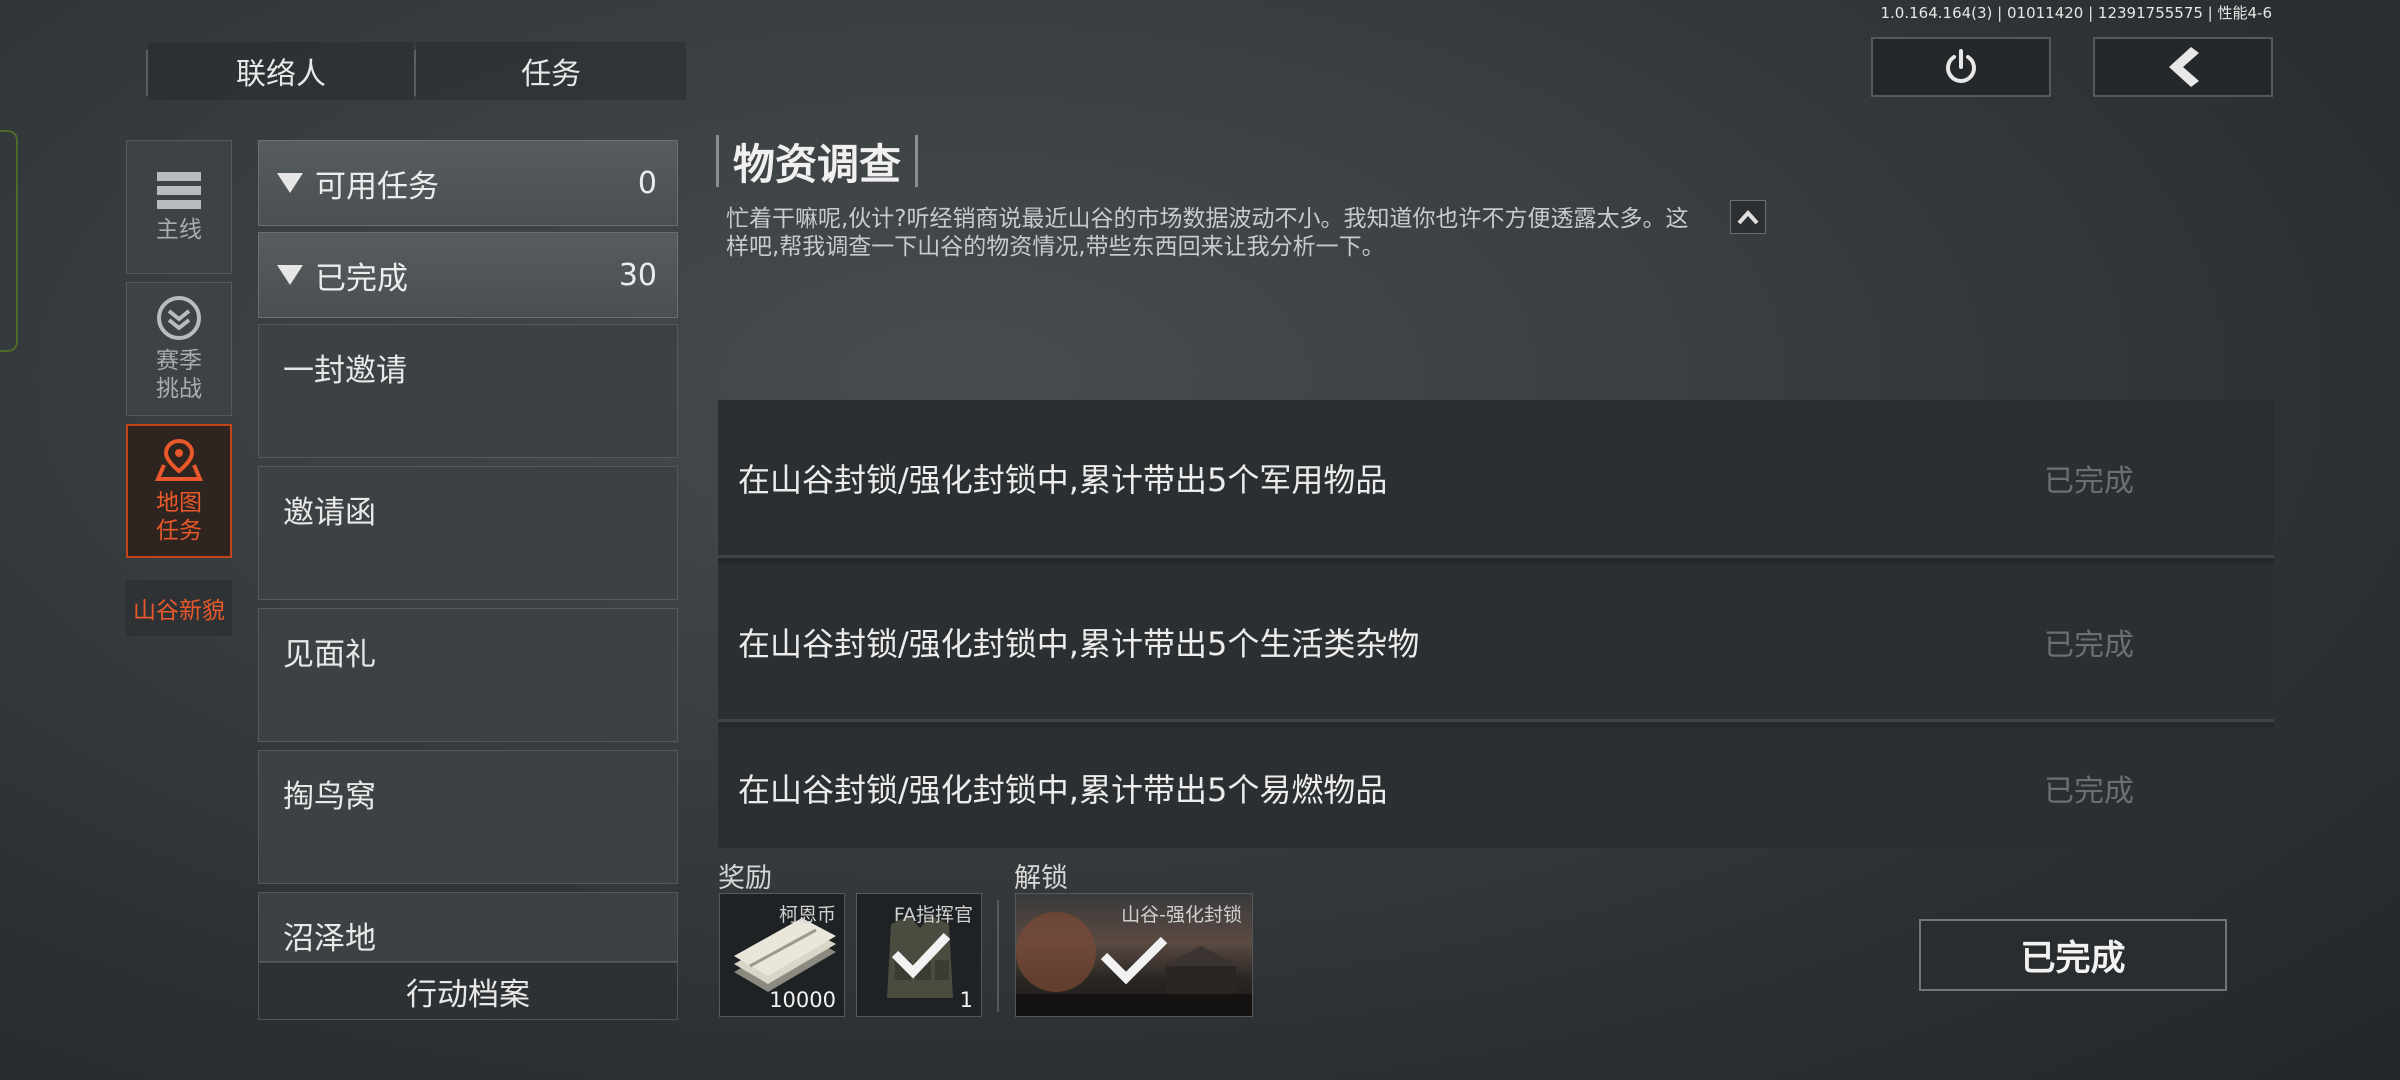  Describe the element at coordinates (468, 991) in the screenshot. I see `archive-button: 行动档案` at that location.